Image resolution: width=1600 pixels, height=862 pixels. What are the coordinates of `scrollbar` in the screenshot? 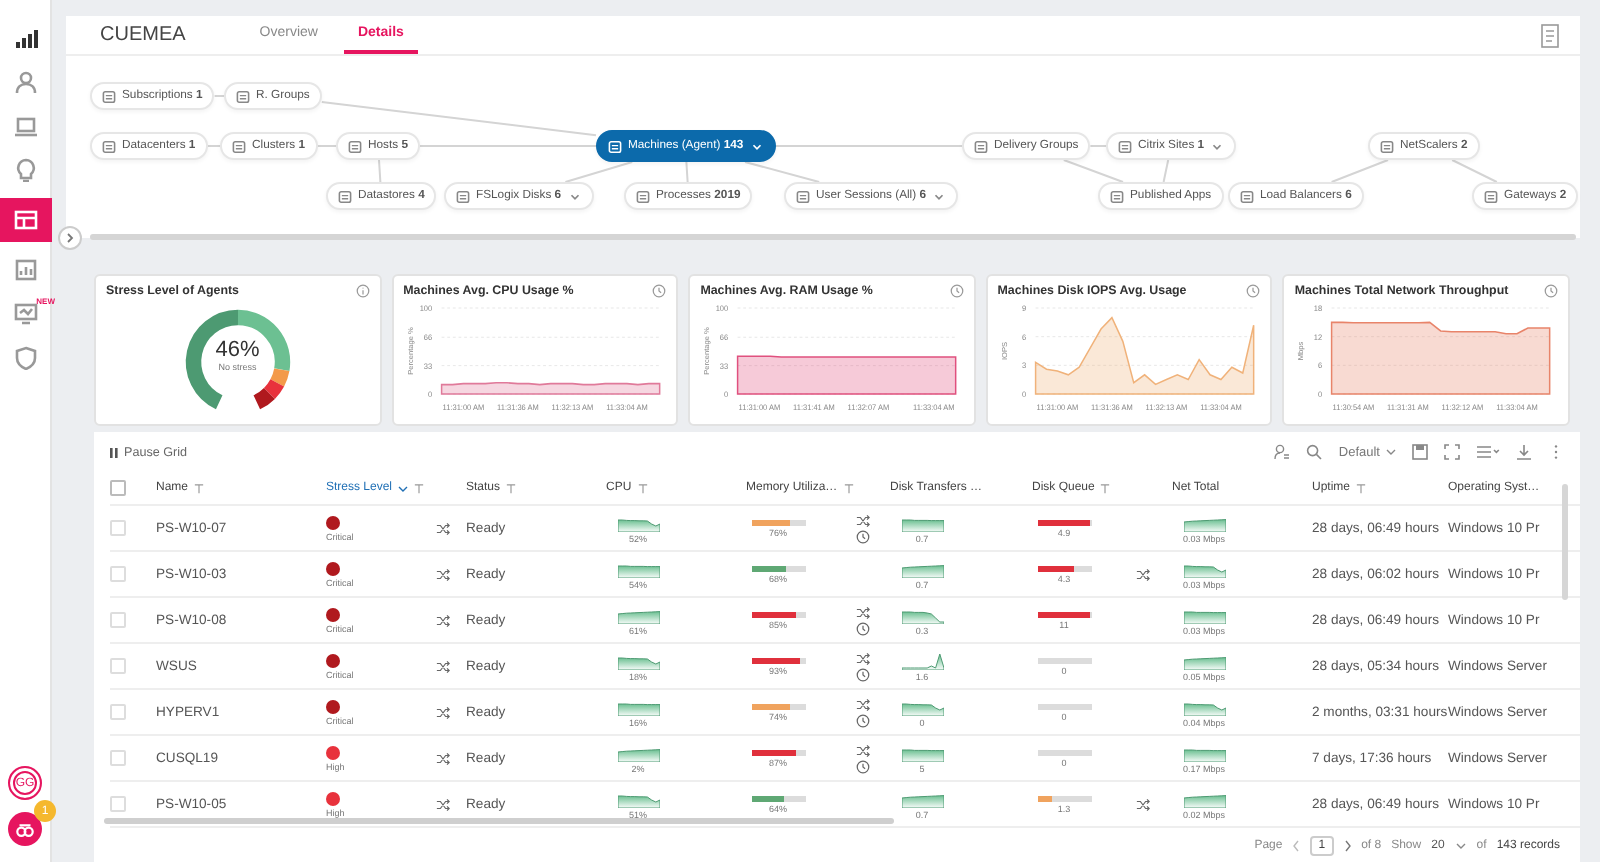 It's located at (1565, 542).